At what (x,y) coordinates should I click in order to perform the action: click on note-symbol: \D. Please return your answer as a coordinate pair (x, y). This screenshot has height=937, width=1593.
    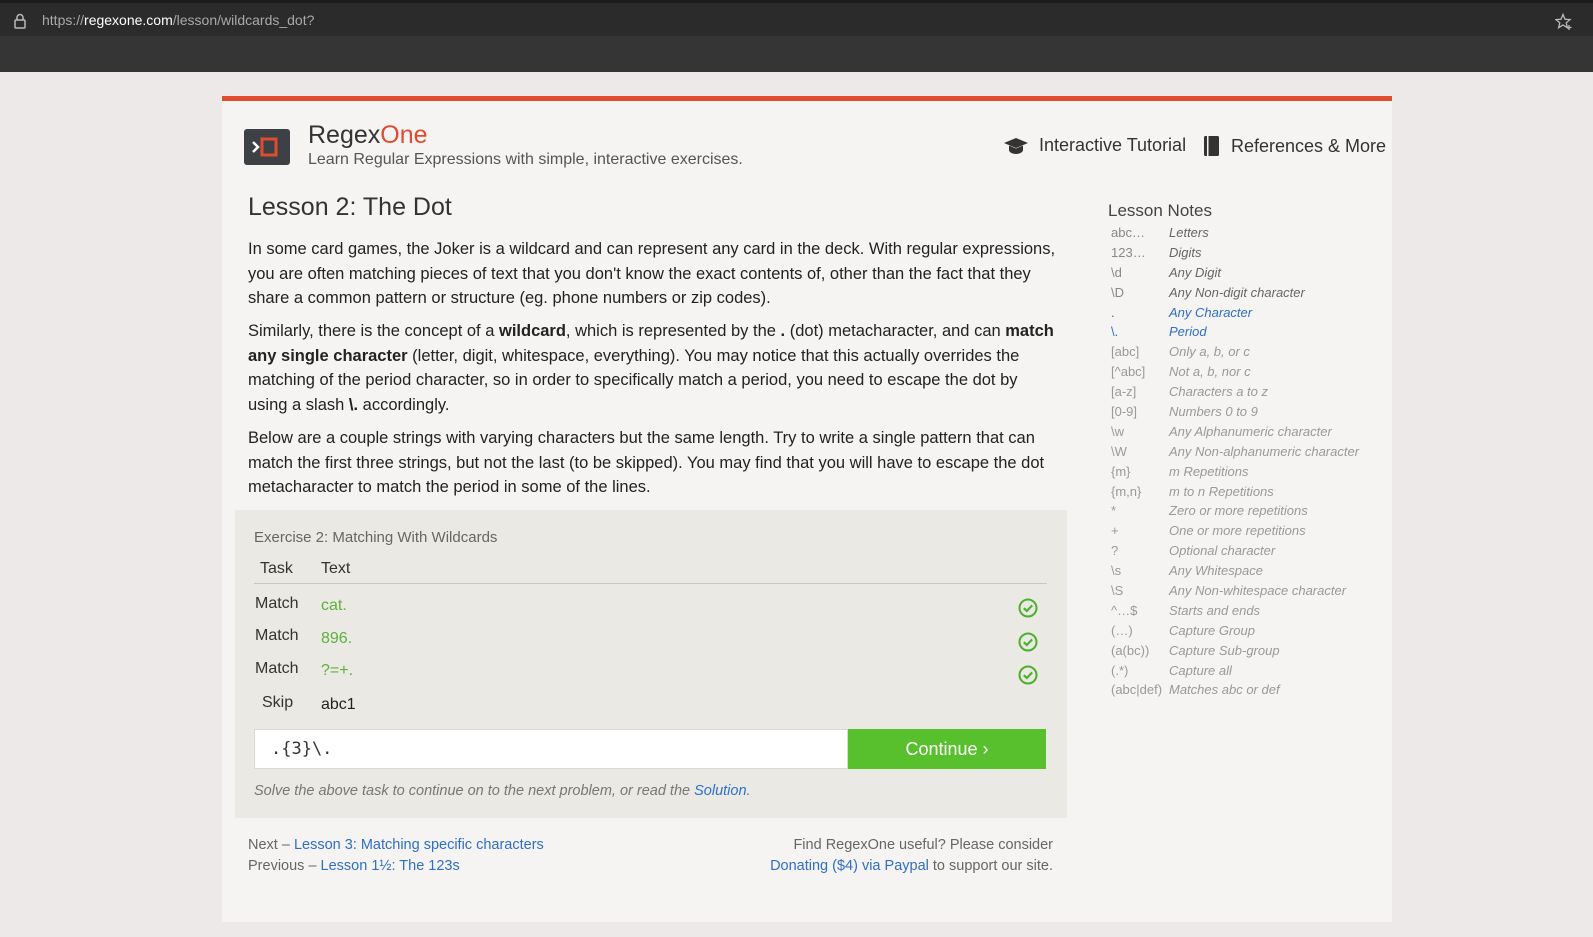
    Looking at the image, I should click on (1117, 292).